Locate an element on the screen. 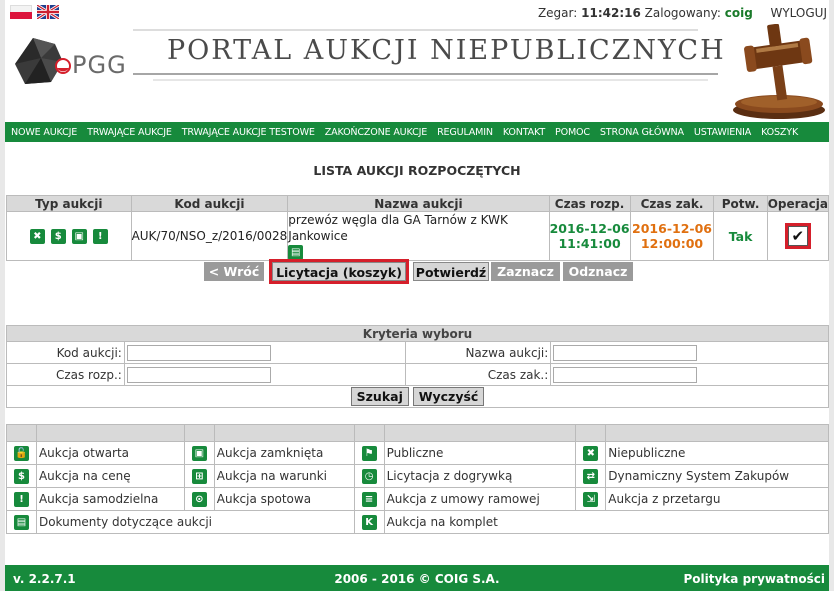 The width and height of the screenshot is (834, 593). gavel-icon is located at coordinates (777, 71).